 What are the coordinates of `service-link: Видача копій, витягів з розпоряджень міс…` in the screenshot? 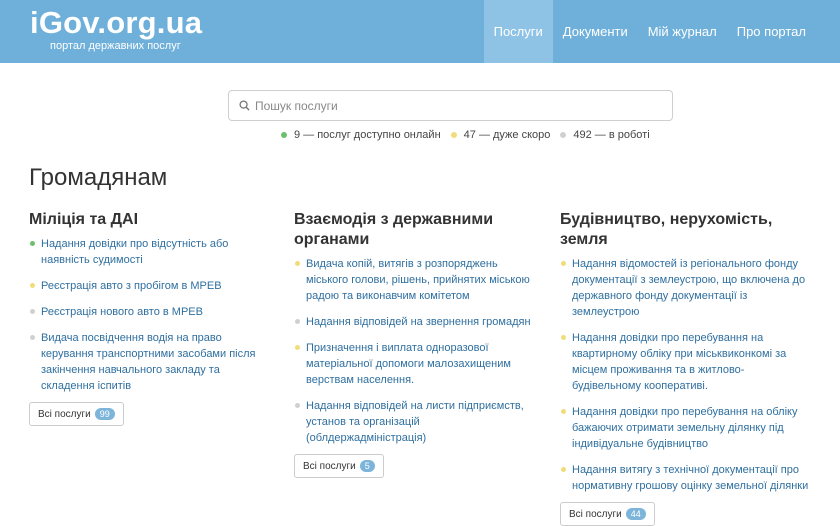 It's located at (418, 280).